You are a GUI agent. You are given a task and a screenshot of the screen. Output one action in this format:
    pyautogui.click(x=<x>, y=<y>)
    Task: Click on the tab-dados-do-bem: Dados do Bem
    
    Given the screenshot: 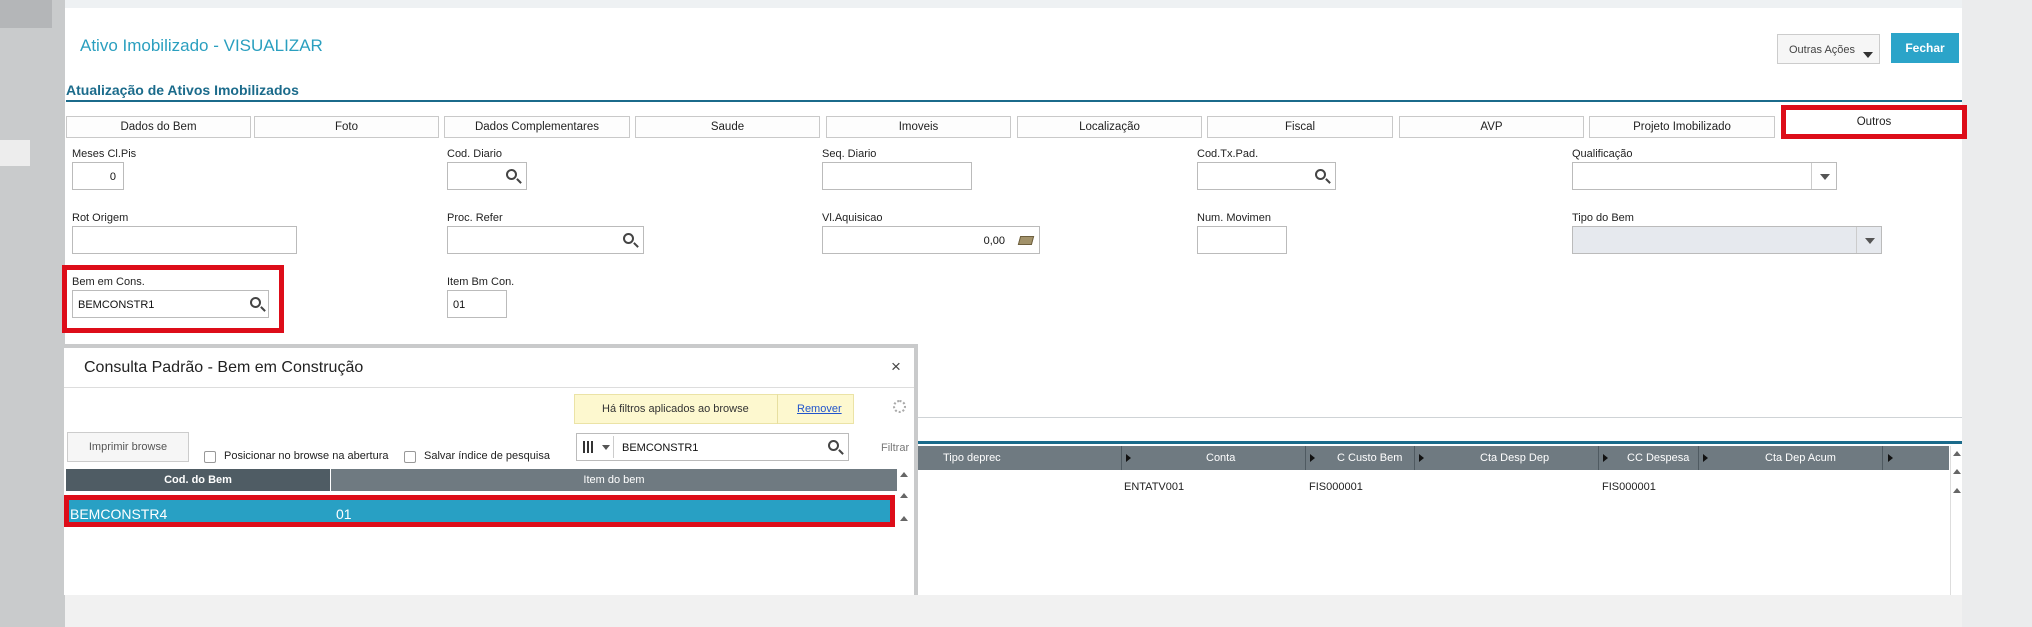 What is the action you would take?
    pyautogui.click(x=158, y=127)
    